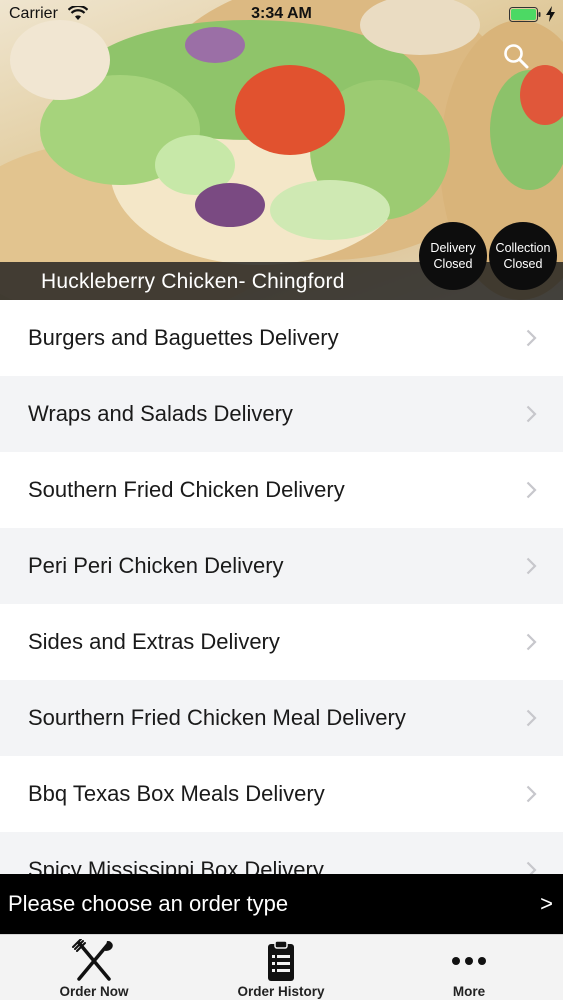 The image size is (563, 1000). What do you see at coordinates (281, 642) in the screenshot?
I see `menu-item-sides-extras: Sides and Extras Delivery` at bounding box center [281, 642].